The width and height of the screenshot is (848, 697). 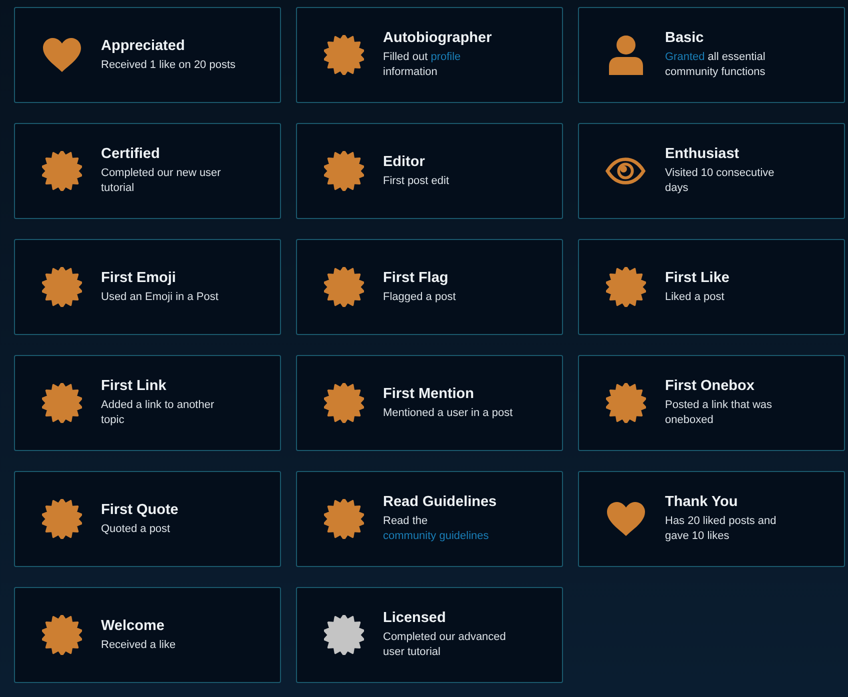 What do you see at coordinates (715, 65) in the screenshot?
I see `badge-description: Granted all essential community functions` at bounding box center [715, 65].